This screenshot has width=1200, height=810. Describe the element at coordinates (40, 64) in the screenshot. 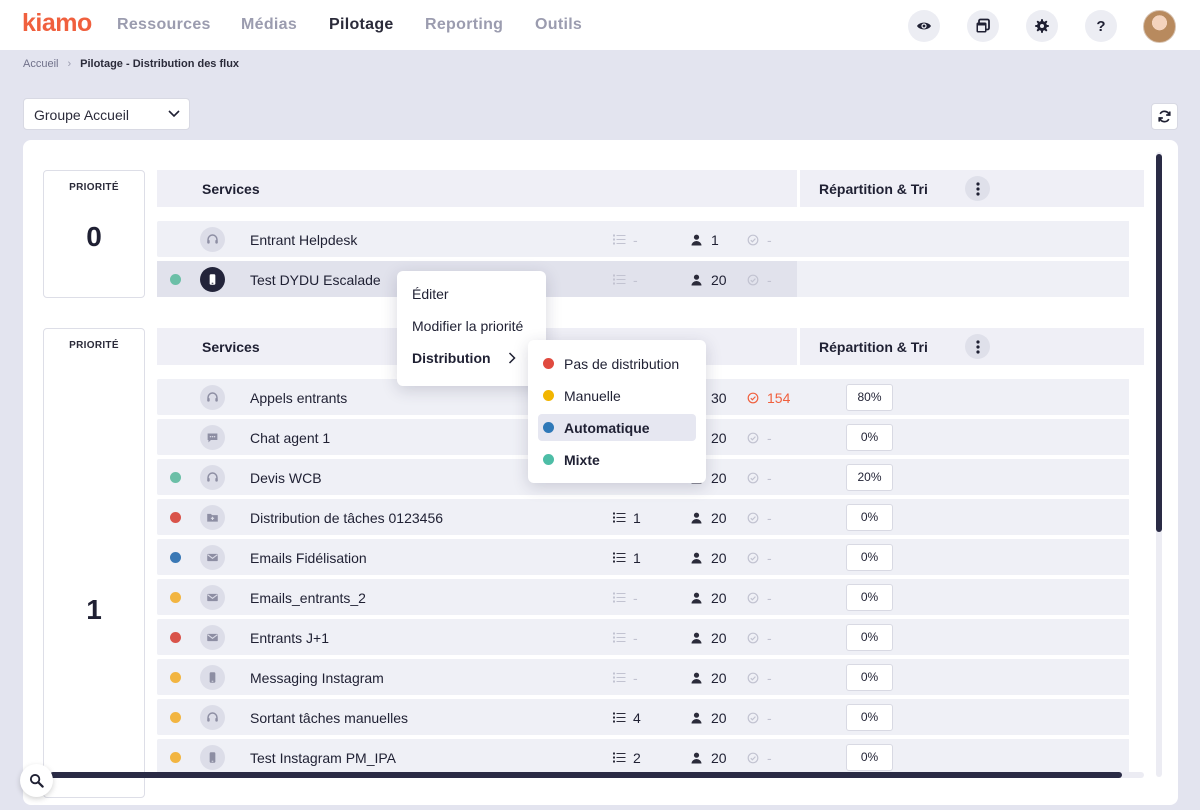

I see `breadcrumb-root: Accueil` at that location.